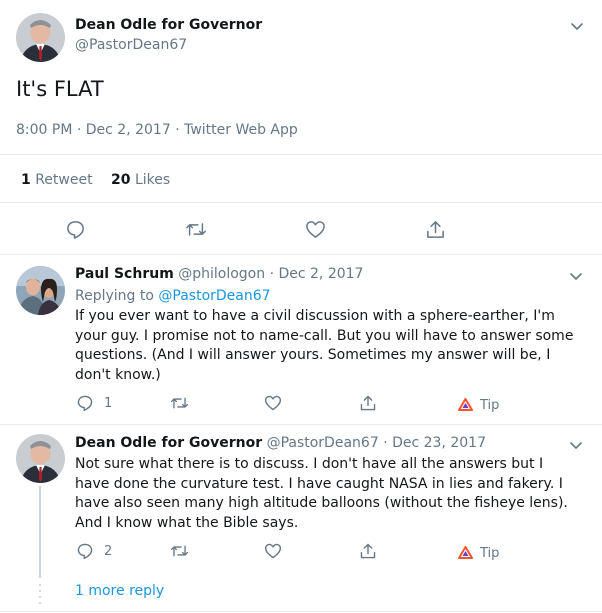 This screenshot has width=602, height=613. Describe the element at coordinates (323, 443) in the screenshot. I see `reply-author-handle: @PastorDean67` at that location.